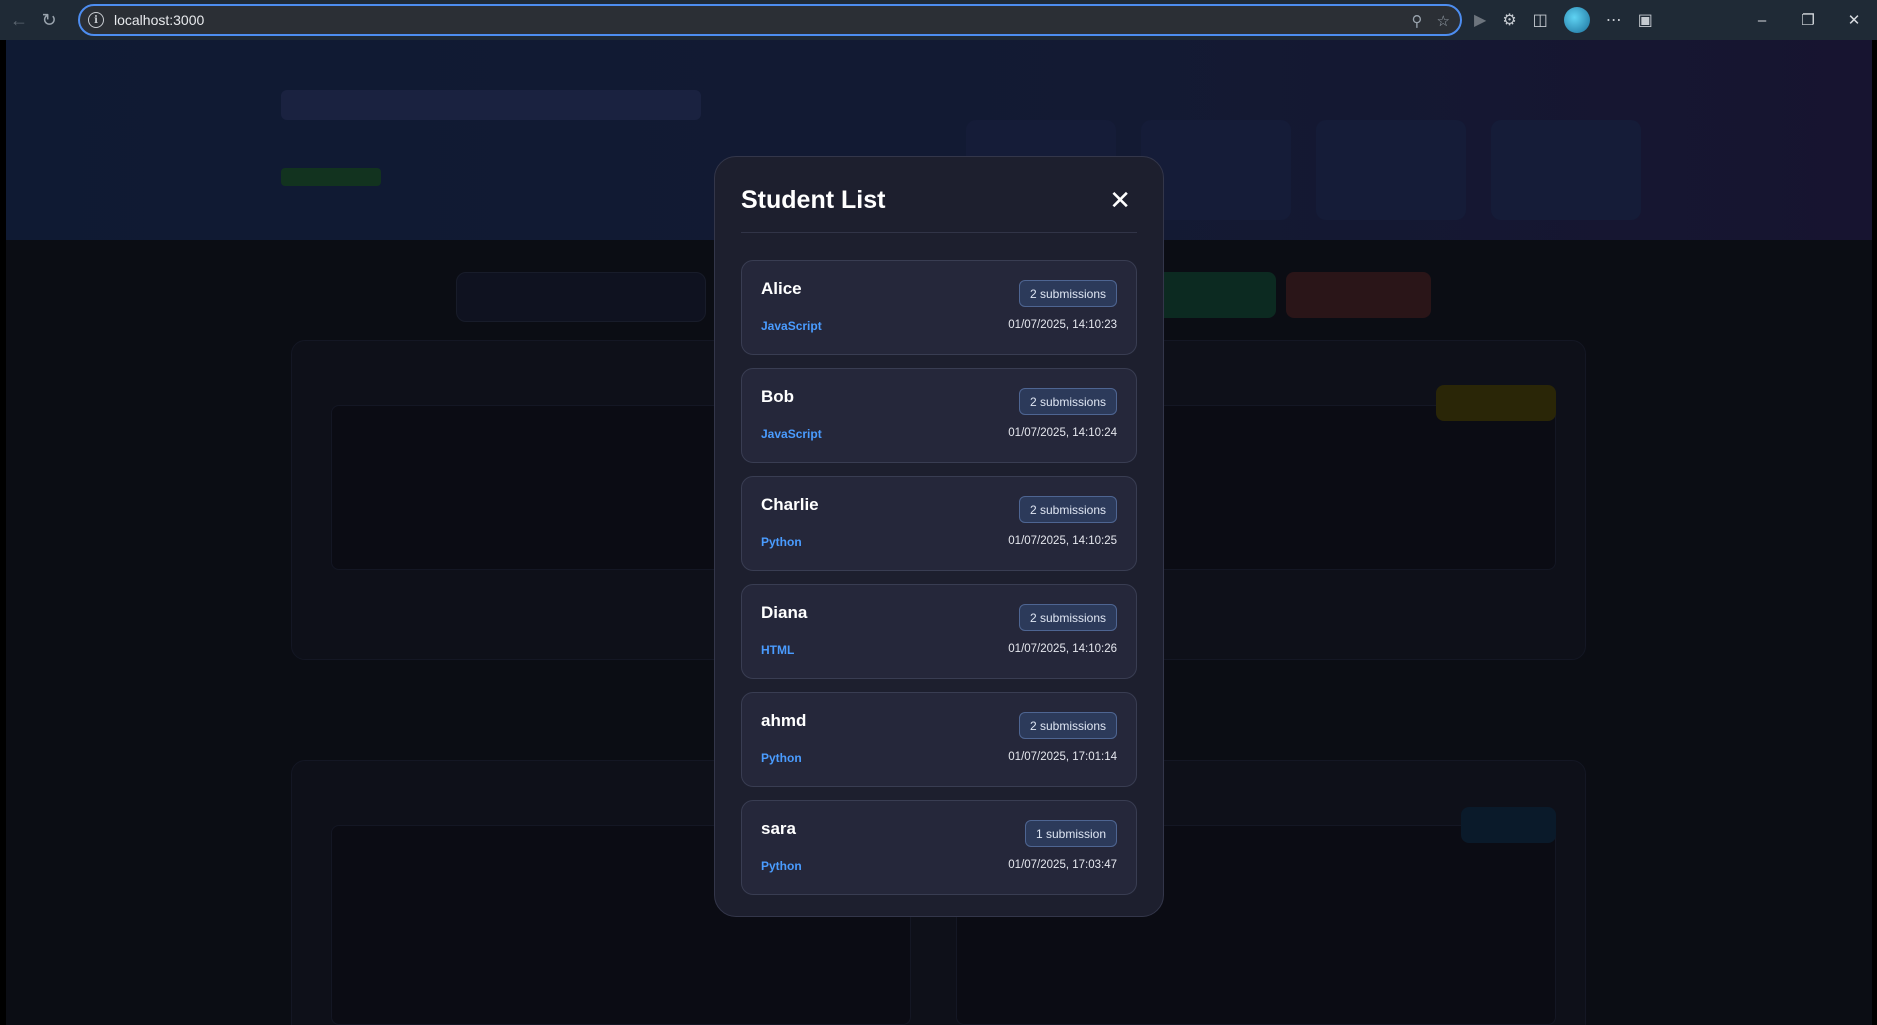 The width and height of the screenshot is (1877, 1025). Describe the element at coordinates (1480, 20) in the screenshot. I see `play-icon: ▶` at that location.